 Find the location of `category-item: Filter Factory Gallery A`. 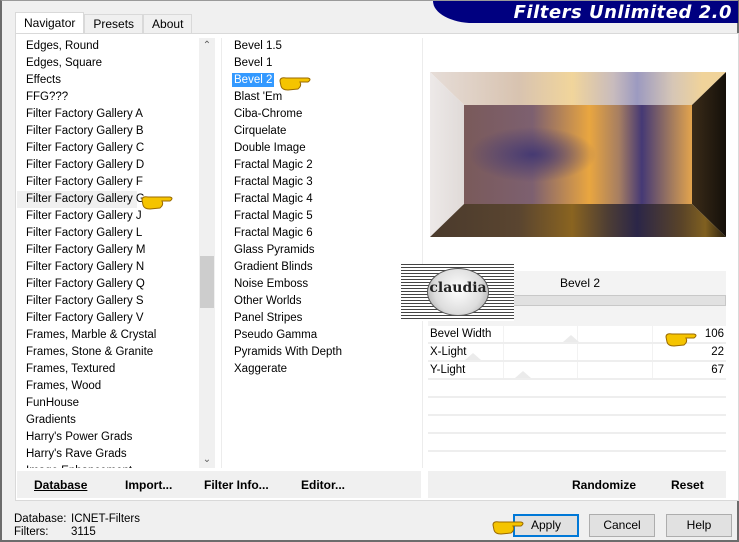

category-item: Filter Factory Gallery A is located at coordinates (107, 114).